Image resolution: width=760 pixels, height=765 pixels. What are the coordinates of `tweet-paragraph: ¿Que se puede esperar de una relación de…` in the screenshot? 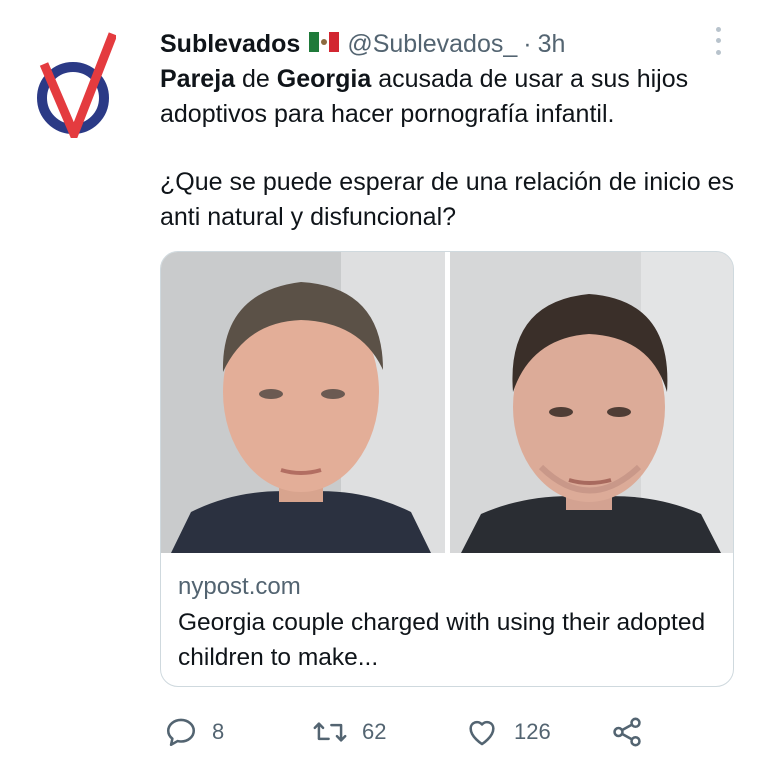 It's located at (447, 199).